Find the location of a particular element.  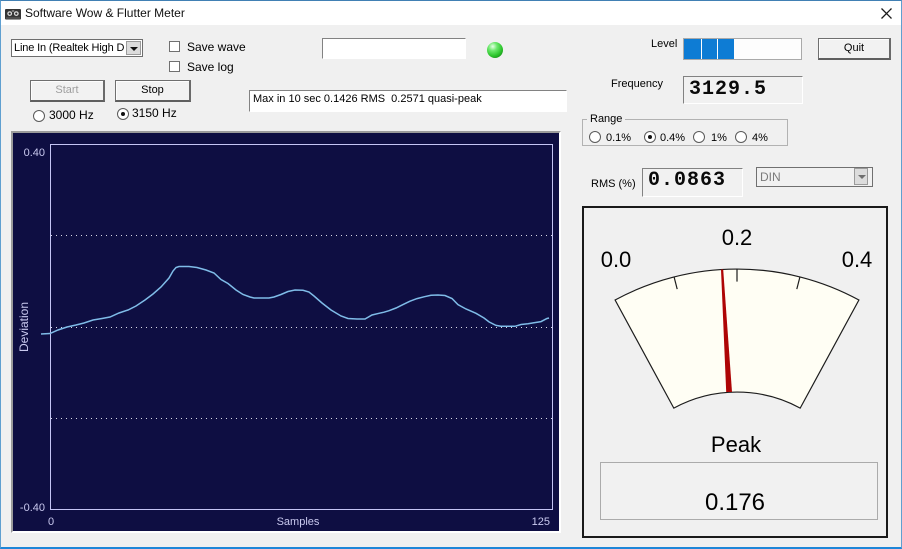

svg-text: 0 is located at coordinates (51, 522).